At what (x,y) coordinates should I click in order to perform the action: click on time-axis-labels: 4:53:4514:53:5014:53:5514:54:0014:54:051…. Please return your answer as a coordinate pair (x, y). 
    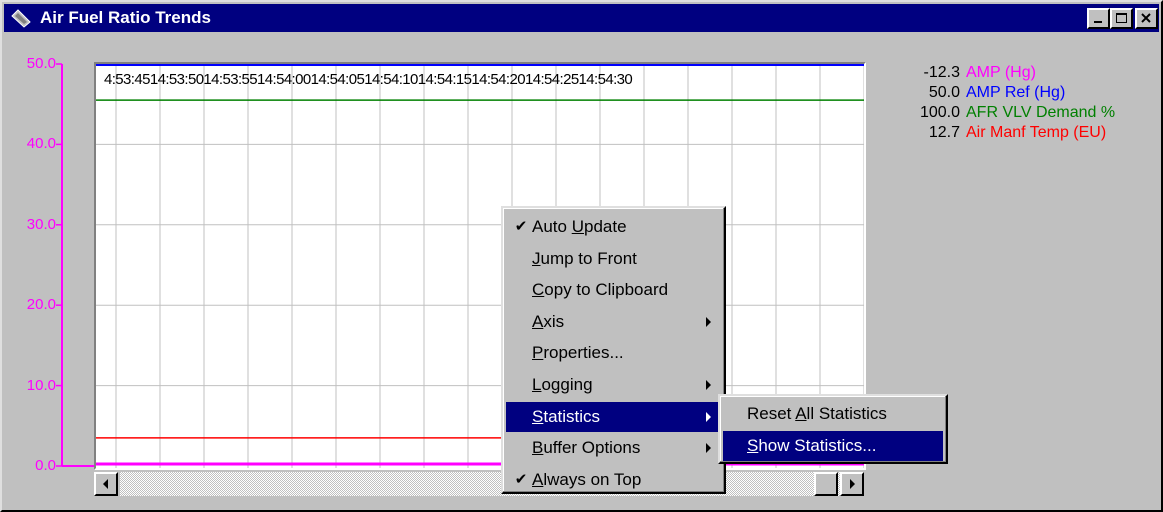
    Looking at the image, I should click on (368, 79).